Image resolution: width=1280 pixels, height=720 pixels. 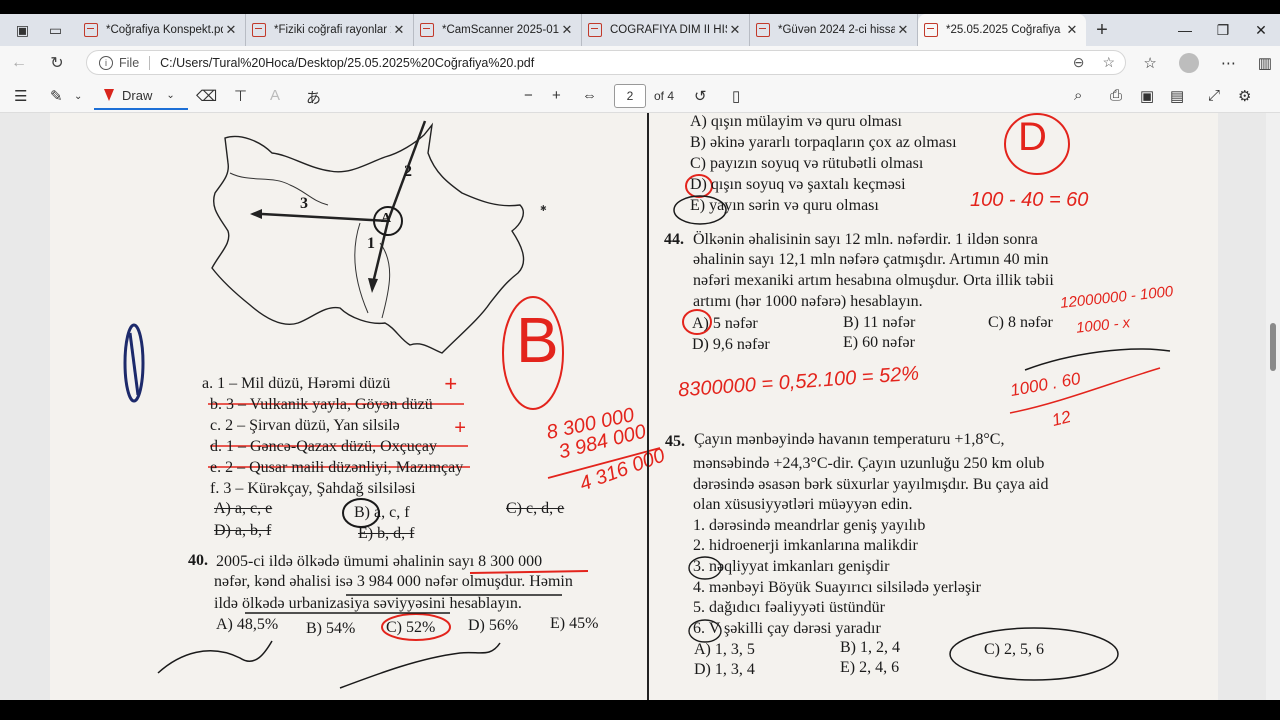 I want to click on list-item-a: a. 1 – Mil düzü, Hərəmi düzü, so click(x=296, y=383).